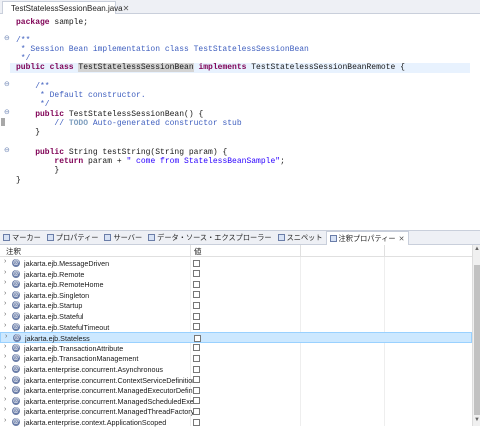 Image resolution: width=480 pixels, height=428 pixels. I want to click on vertical-scrollbar: ▲ ▼, so click(476, 335).